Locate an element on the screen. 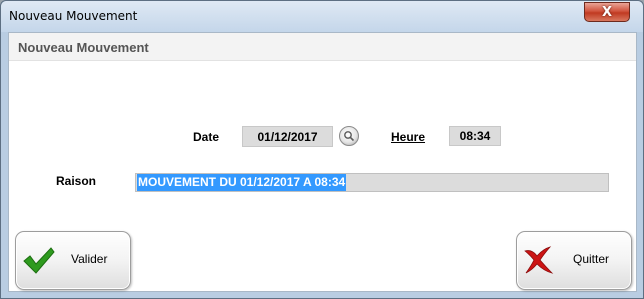 The image size is (644, 299). validate-button: Valider is located at coordinates (73, 260).